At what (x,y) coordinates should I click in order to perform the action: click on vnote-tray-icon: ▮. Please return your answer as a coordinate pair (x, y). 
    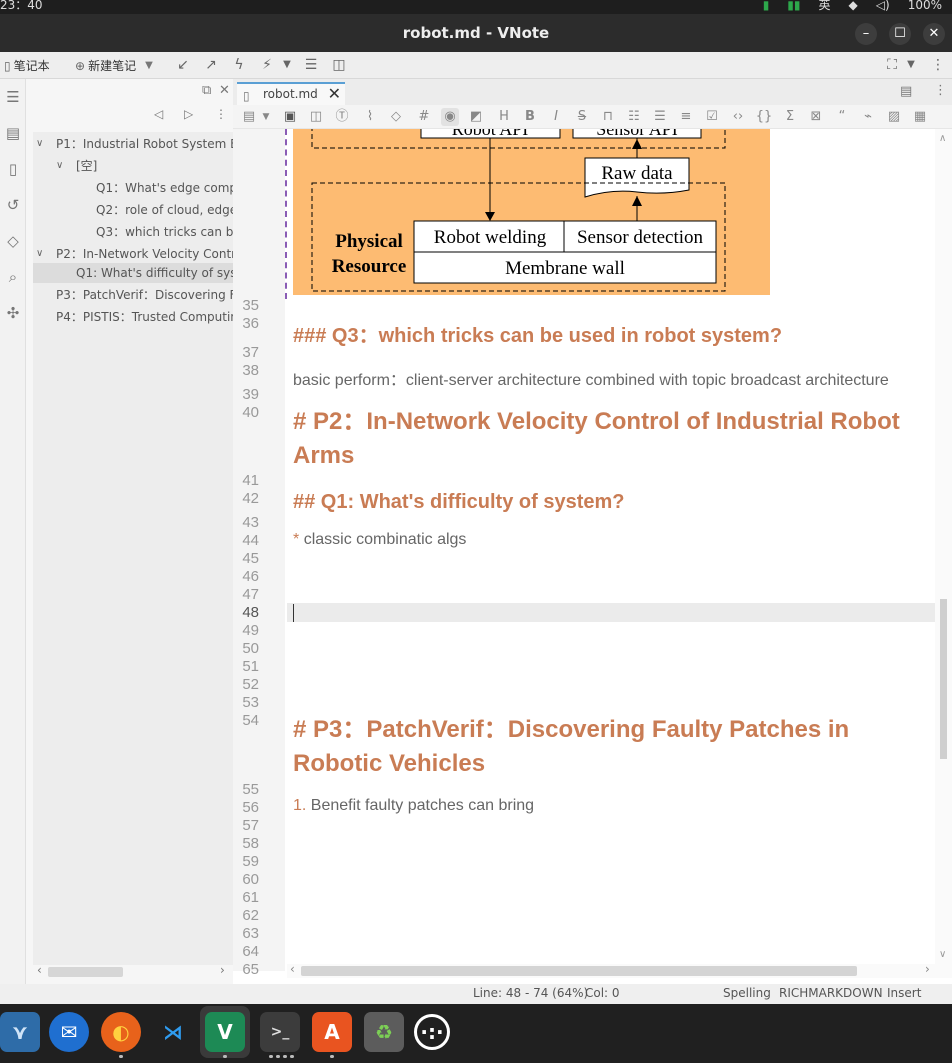
    Looking at the image, I should click on (766, 6).